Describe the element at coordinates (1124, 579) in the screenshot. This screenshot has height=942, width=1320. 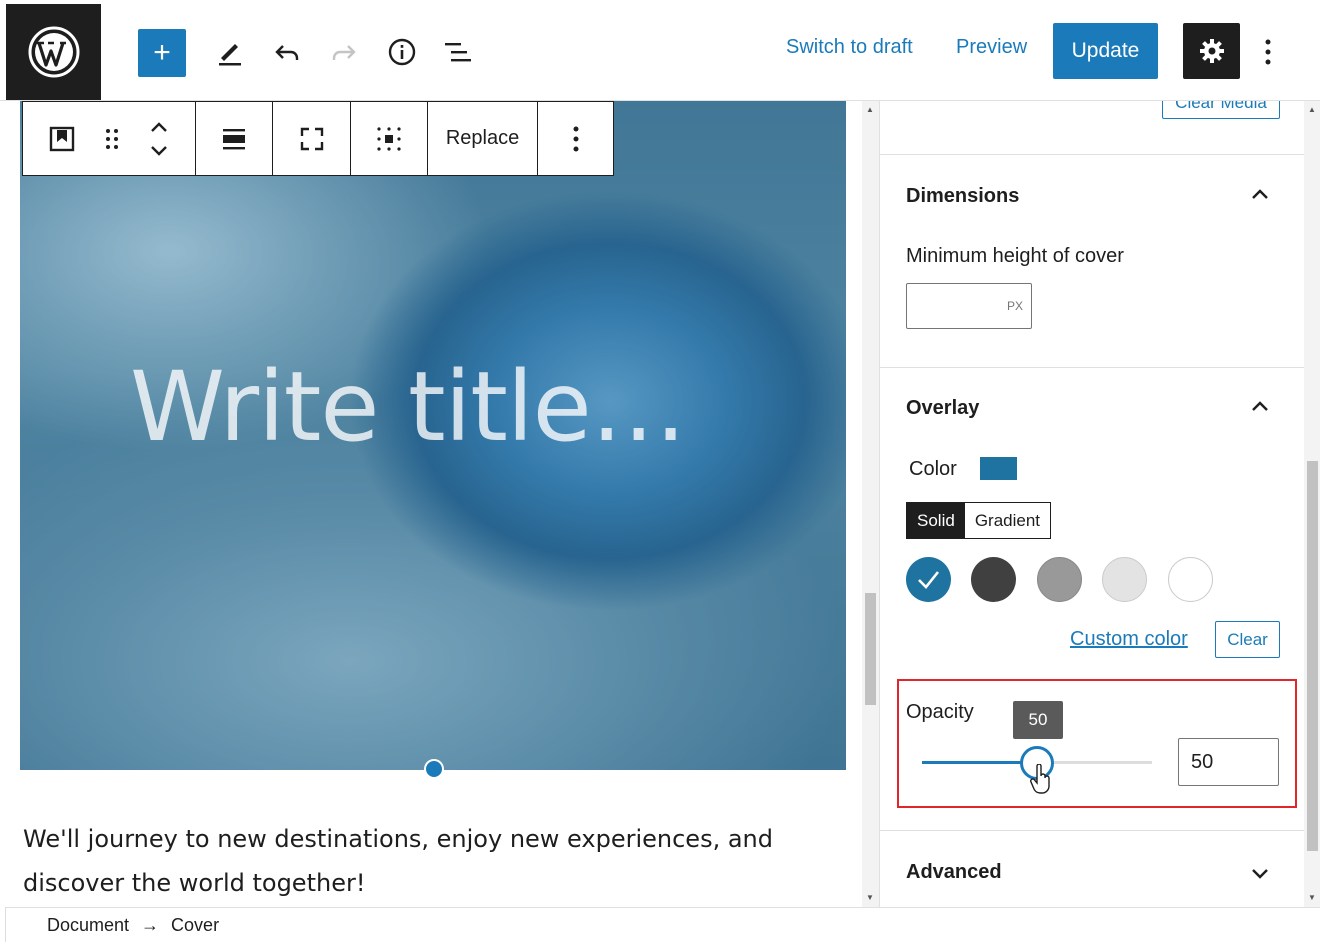
I see `color-swatch-light-gray` at that location.